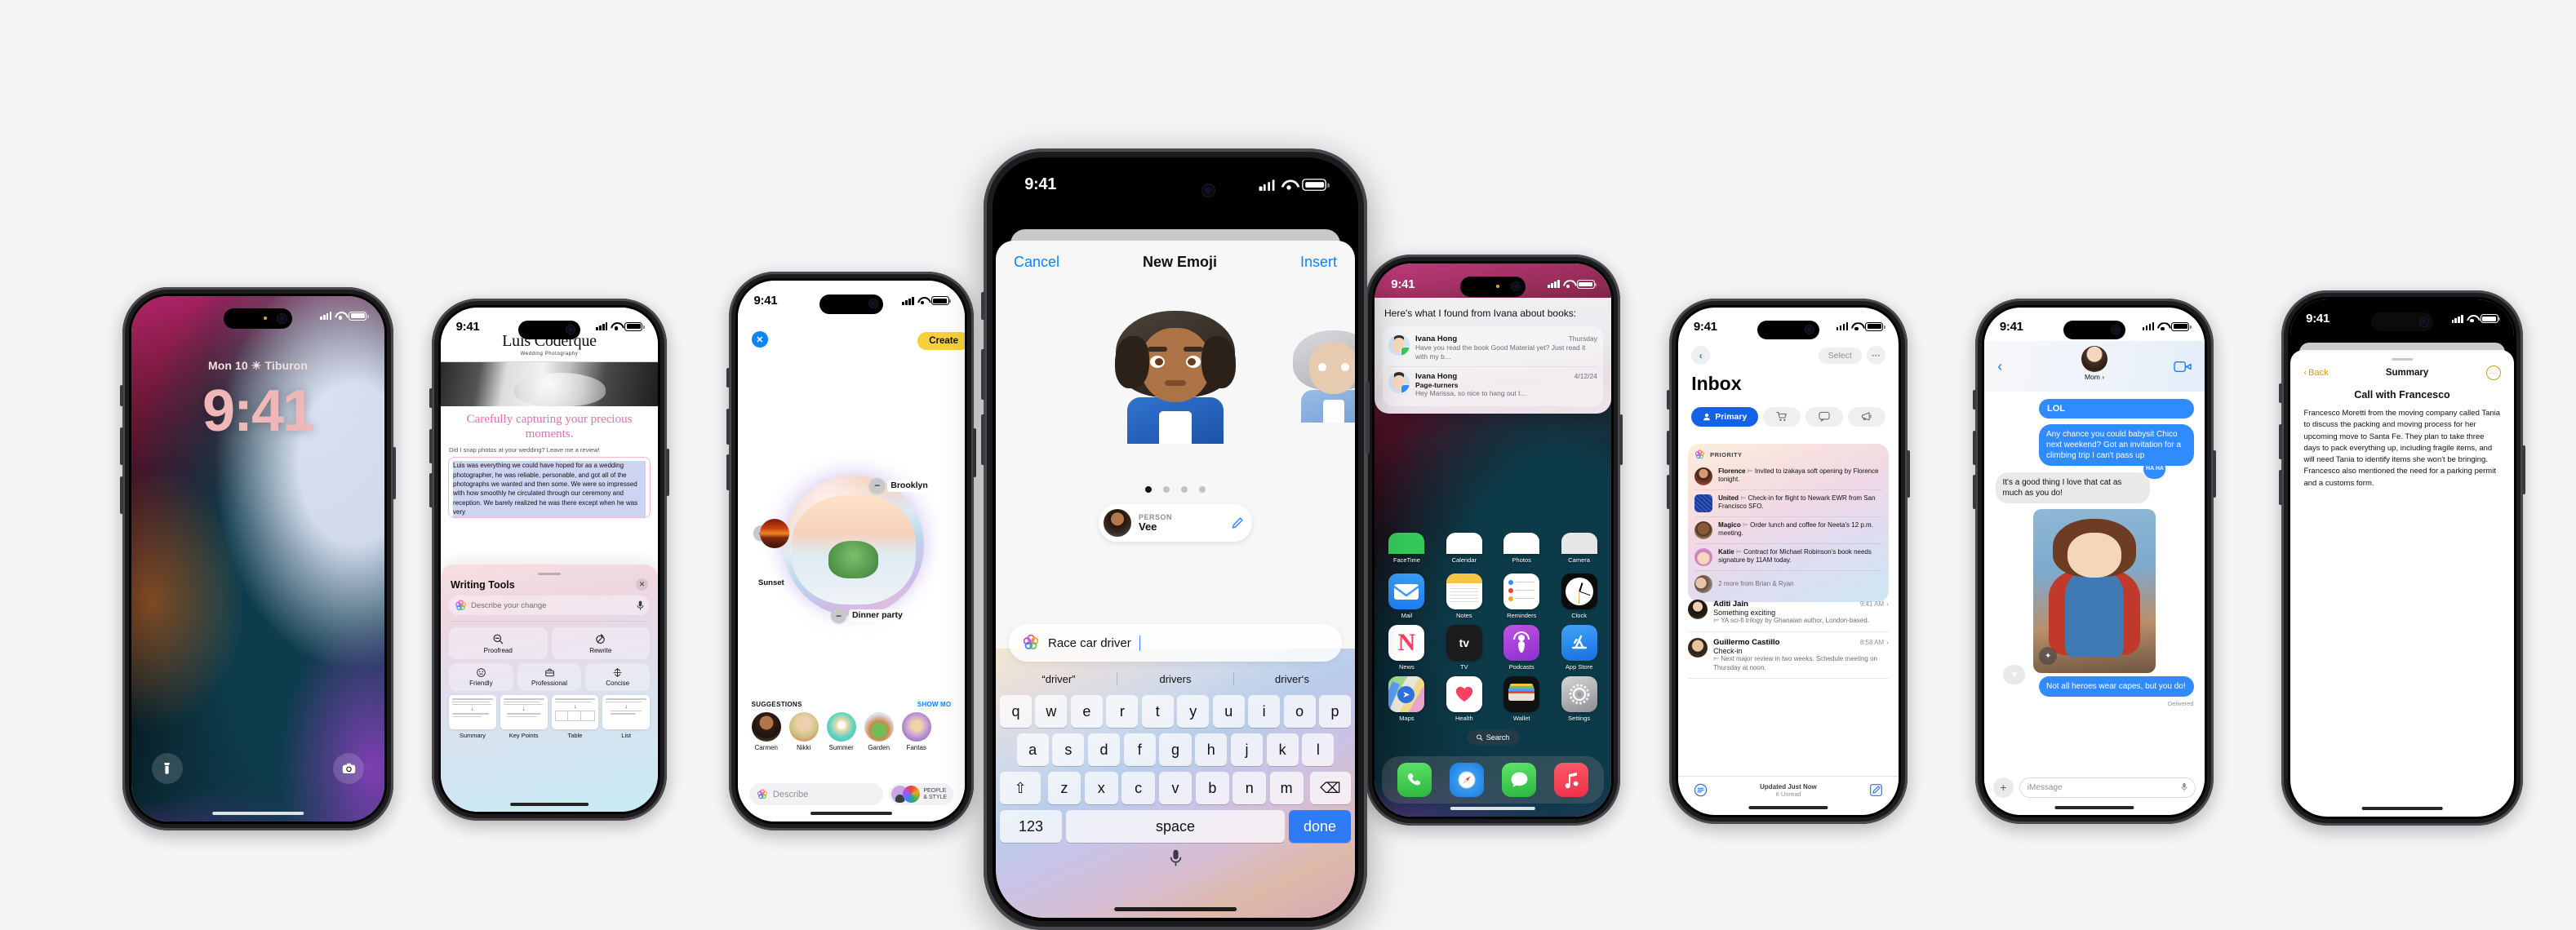  Describe the element at coordinates (1032, 749) in the screenshot. I see `key-a: a` at that location.